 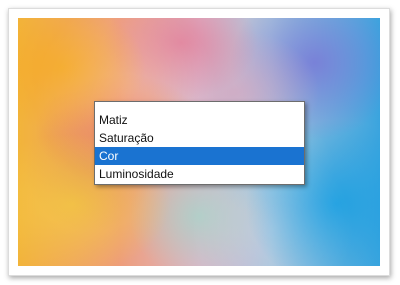 I want to click on dropdown-option-matiz: Matiz, so click(x=199, y=120).